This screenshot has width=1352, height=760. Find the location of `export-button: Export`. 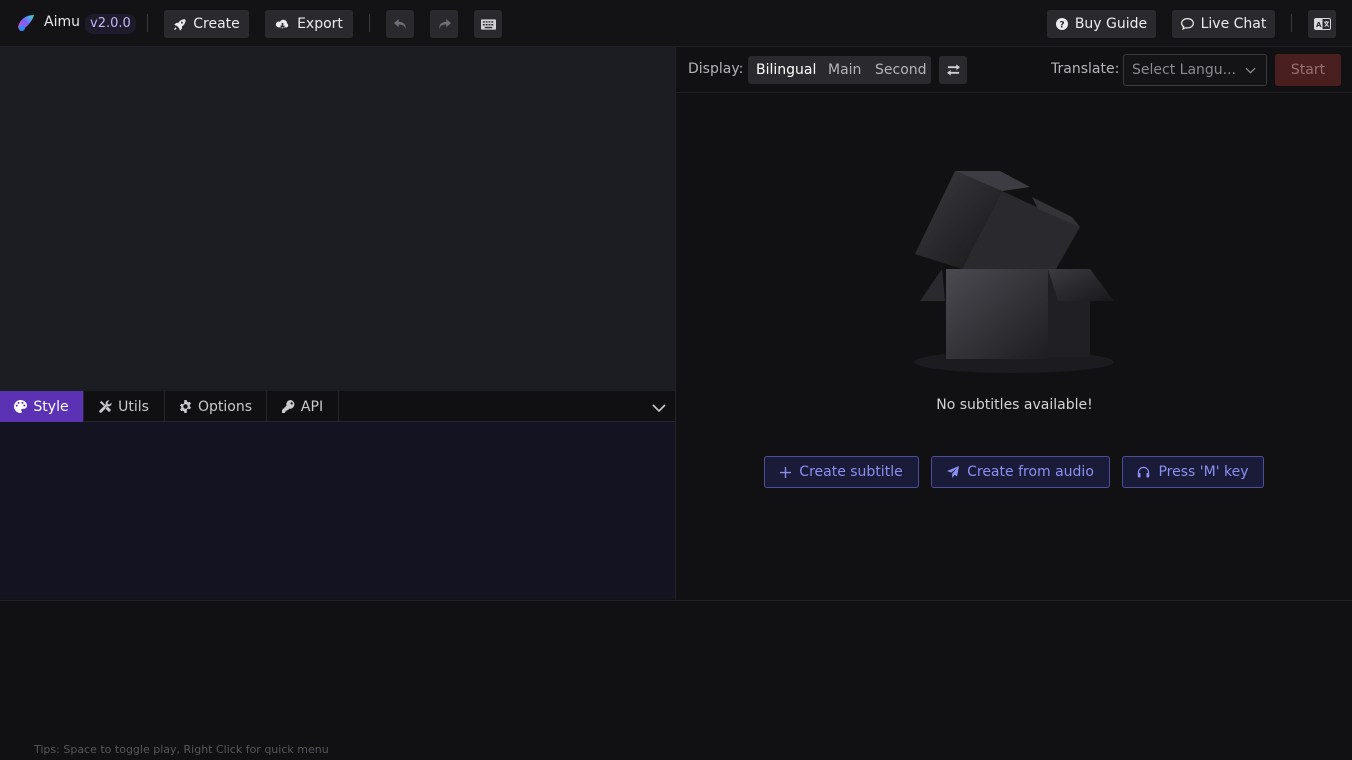

export-button: Export is located at coordinates (309, 24).